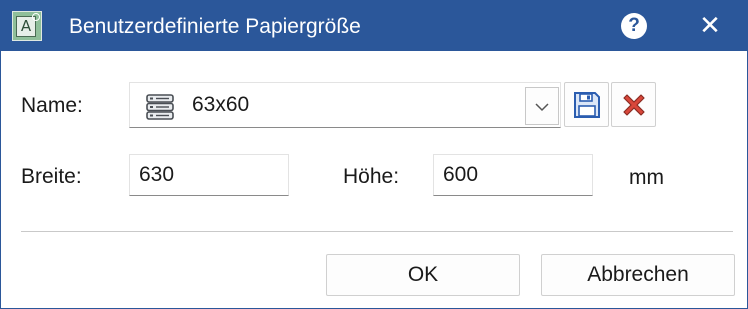  Describe the element at coordinates (157, 174) in the screenshot. I see `width-value: 630` at that location.